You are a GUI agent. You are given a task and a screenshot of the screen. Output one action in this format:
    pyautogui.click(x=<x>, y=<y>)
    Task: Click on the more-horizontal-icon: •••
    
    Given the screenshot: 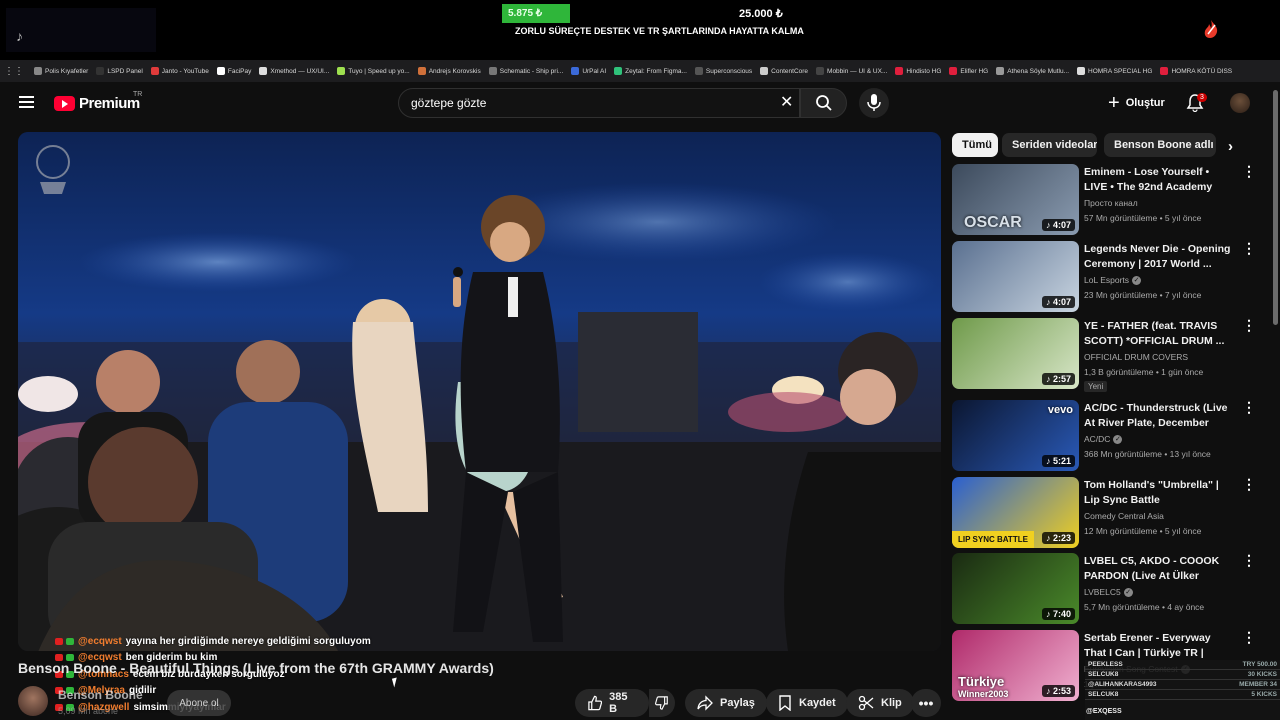 What is the action you would take?
    pyautogui.click(x=926, y=703)
    